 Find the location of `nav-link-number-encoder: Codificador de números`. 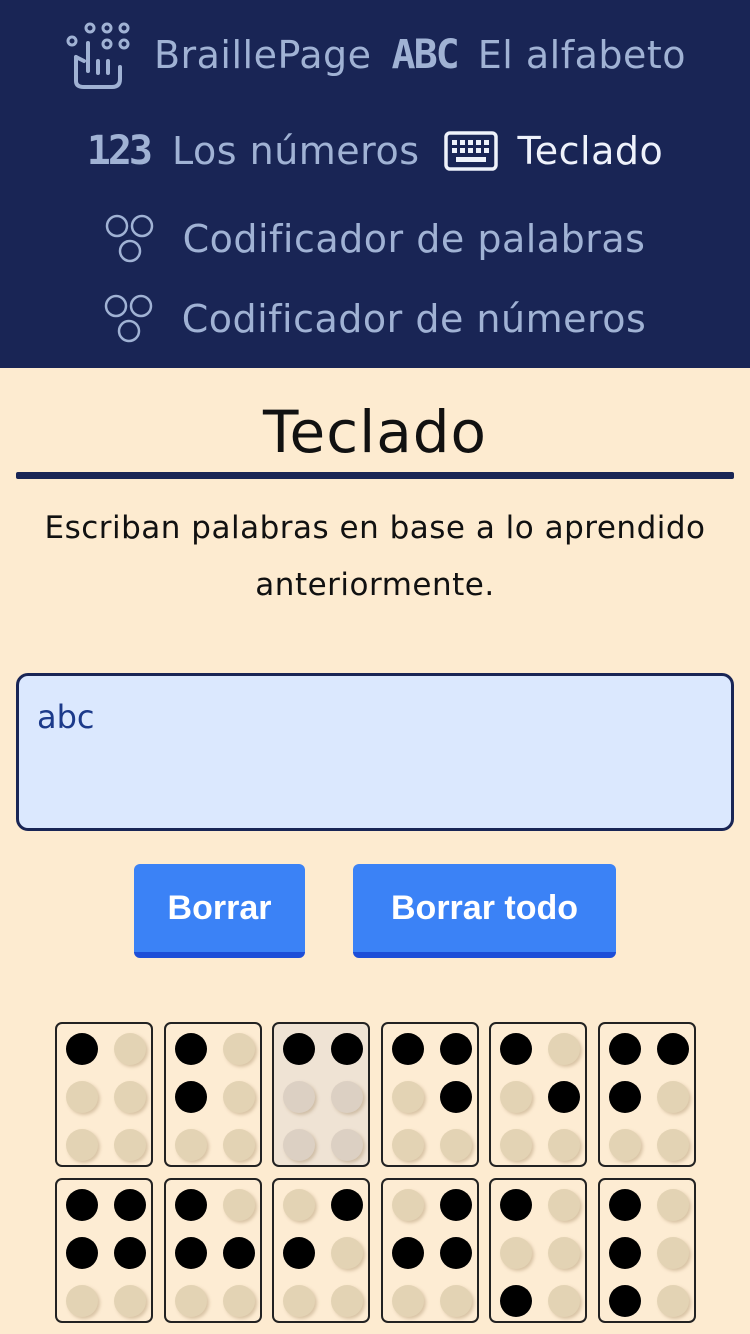

nav-link-number-encoder: Codificador de números is located at coordinates (375, 319).